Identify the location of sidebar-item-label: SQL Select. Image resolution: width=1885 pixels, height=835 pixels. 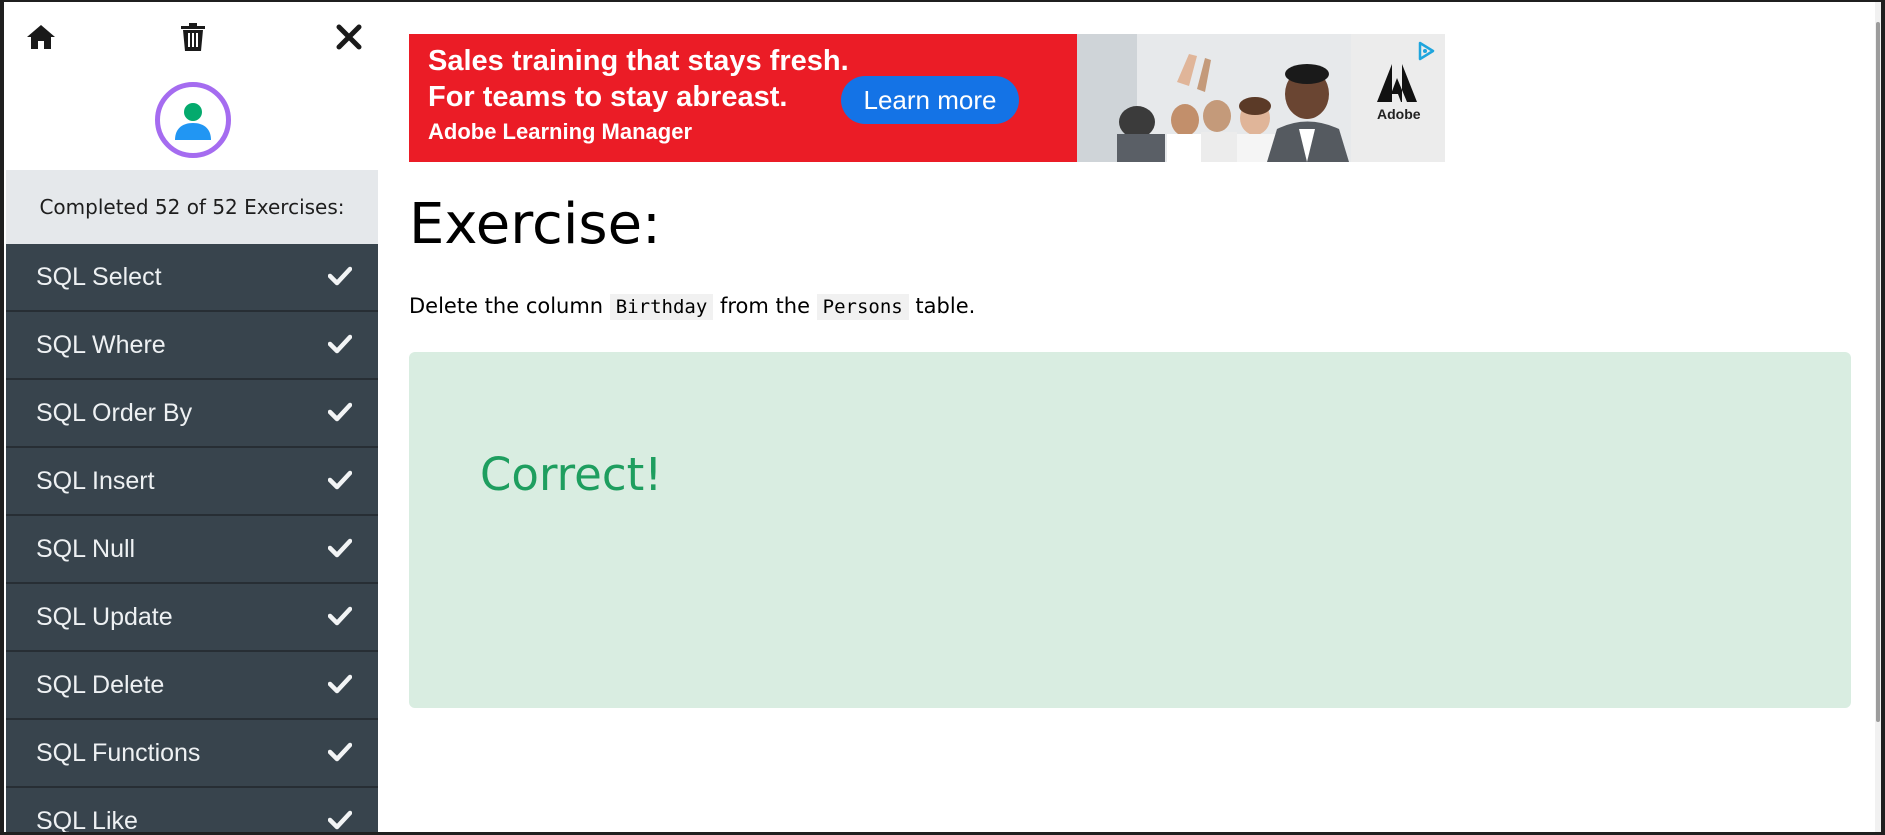
(99, 276).